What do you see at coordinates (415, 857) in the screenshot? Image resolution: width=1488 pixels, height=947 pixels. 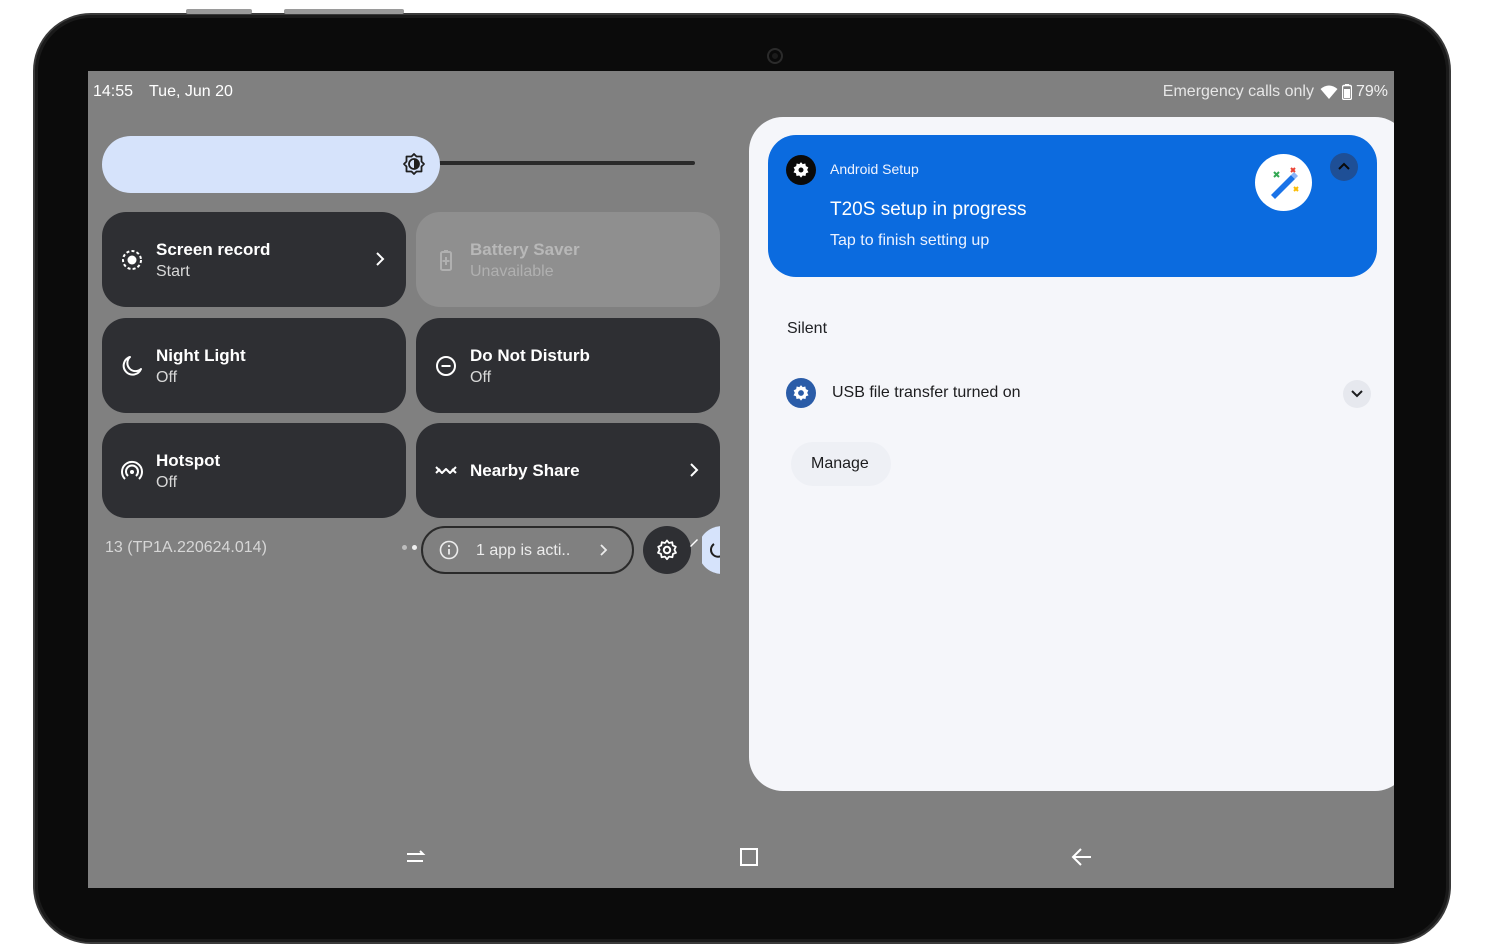 I see `recents-icon` at bounding box center [415, 857].